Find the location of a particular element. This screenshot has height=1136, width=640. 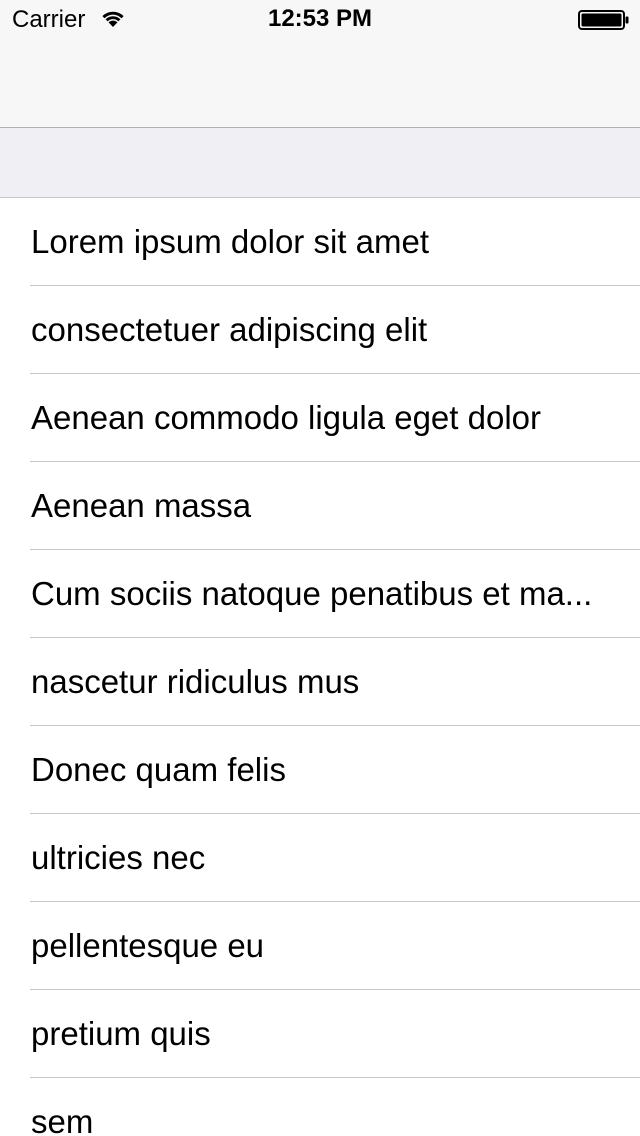

table-row: consectetuer adipiscing elit is located at coordinates (320, 330).